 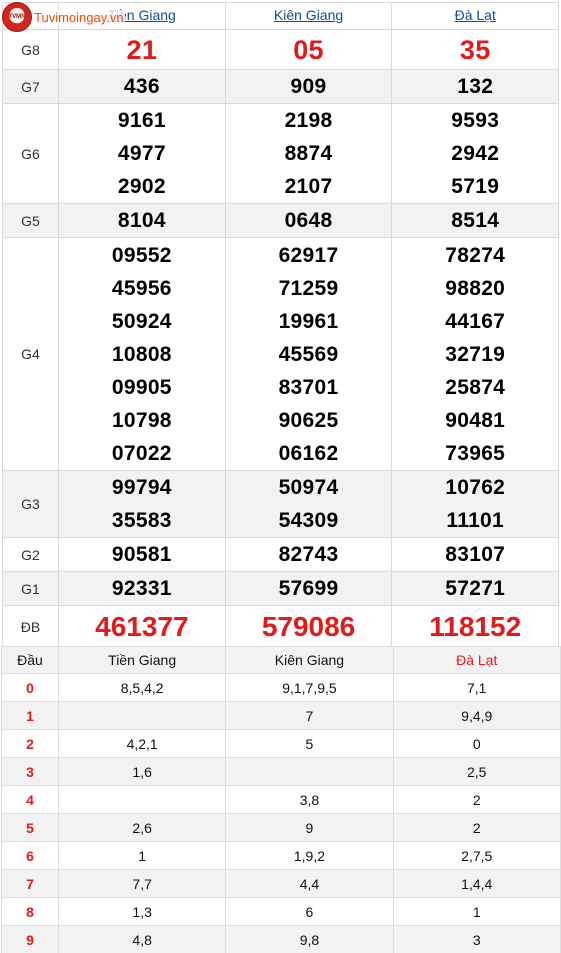 What do you see at coordinates (30, 855) in the screenshot?
I see `loto-dau: 6` at bounding box center [30, 855].